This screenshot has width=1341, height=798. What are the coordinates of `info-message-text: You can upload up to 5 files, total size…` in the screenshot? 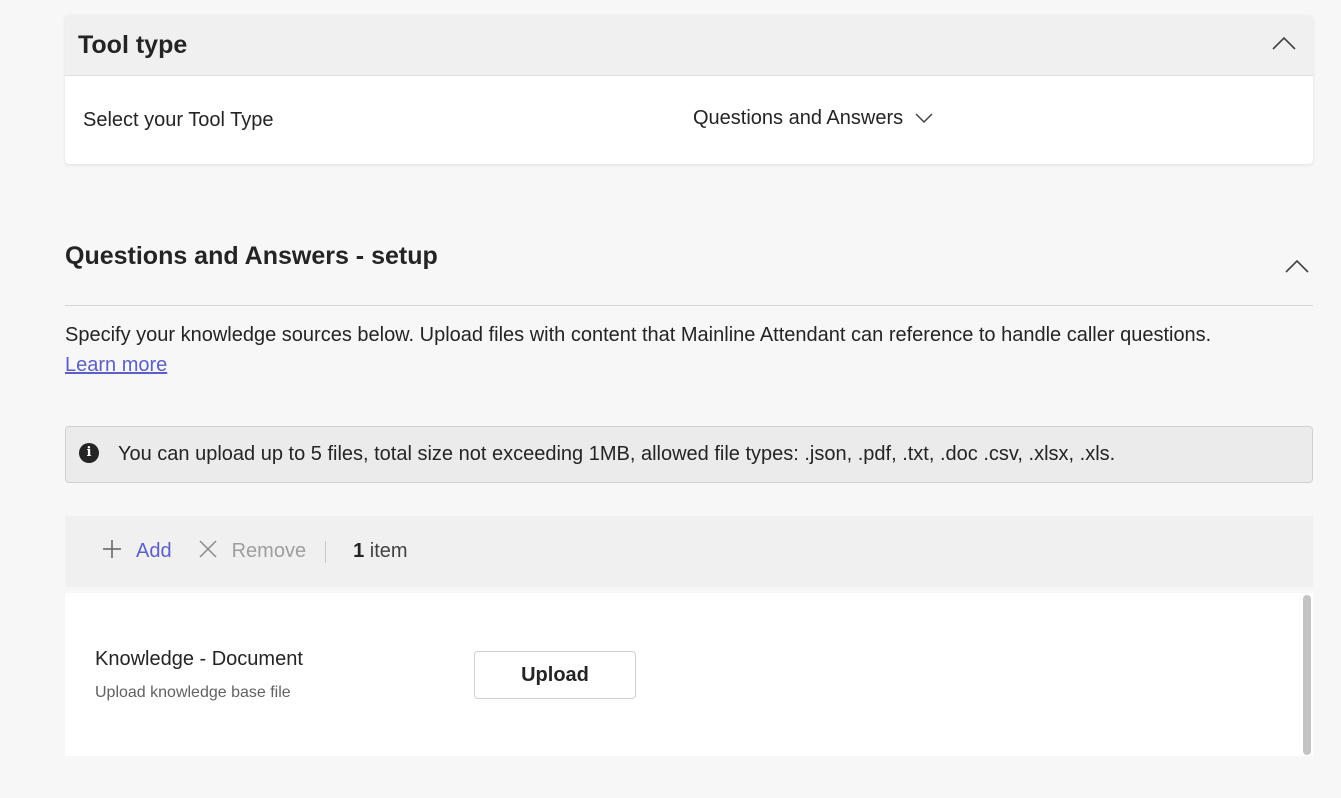 It's located at (617, 454).